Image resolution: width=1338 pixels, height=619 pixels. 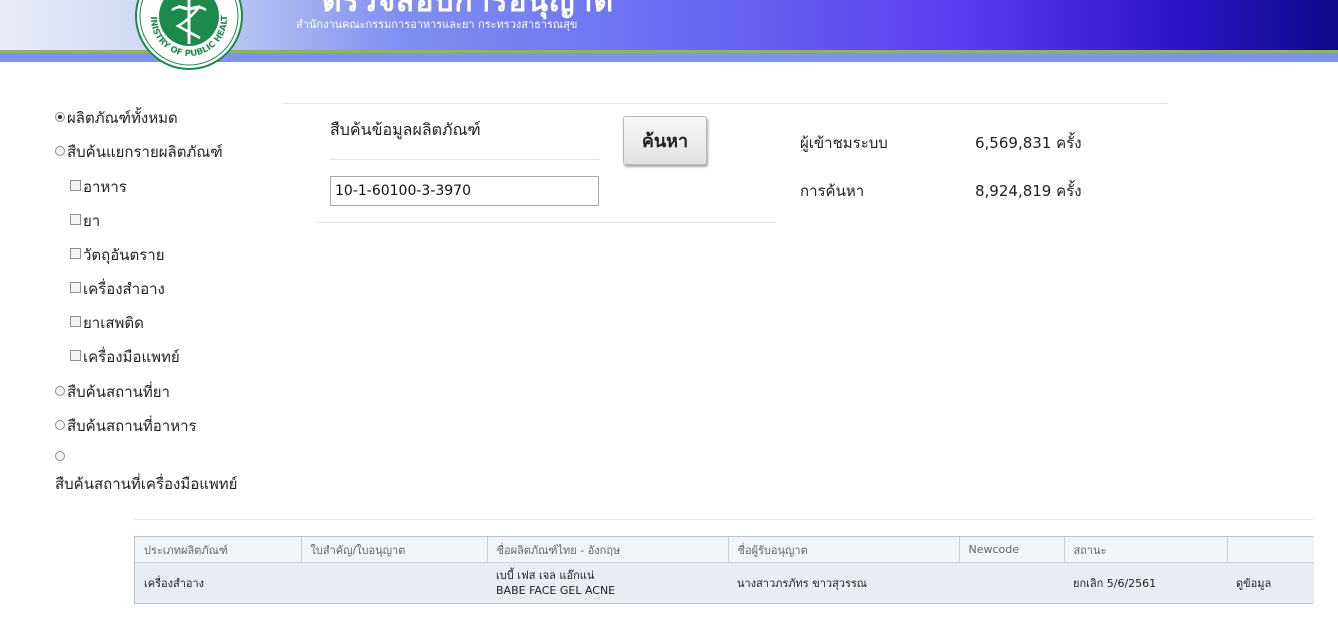 What do you see at coordinates (1028, 191) in the screenshot?
I see `searches-count: 8,924,819 ครั้ง` at bounding box center [1028, 191].